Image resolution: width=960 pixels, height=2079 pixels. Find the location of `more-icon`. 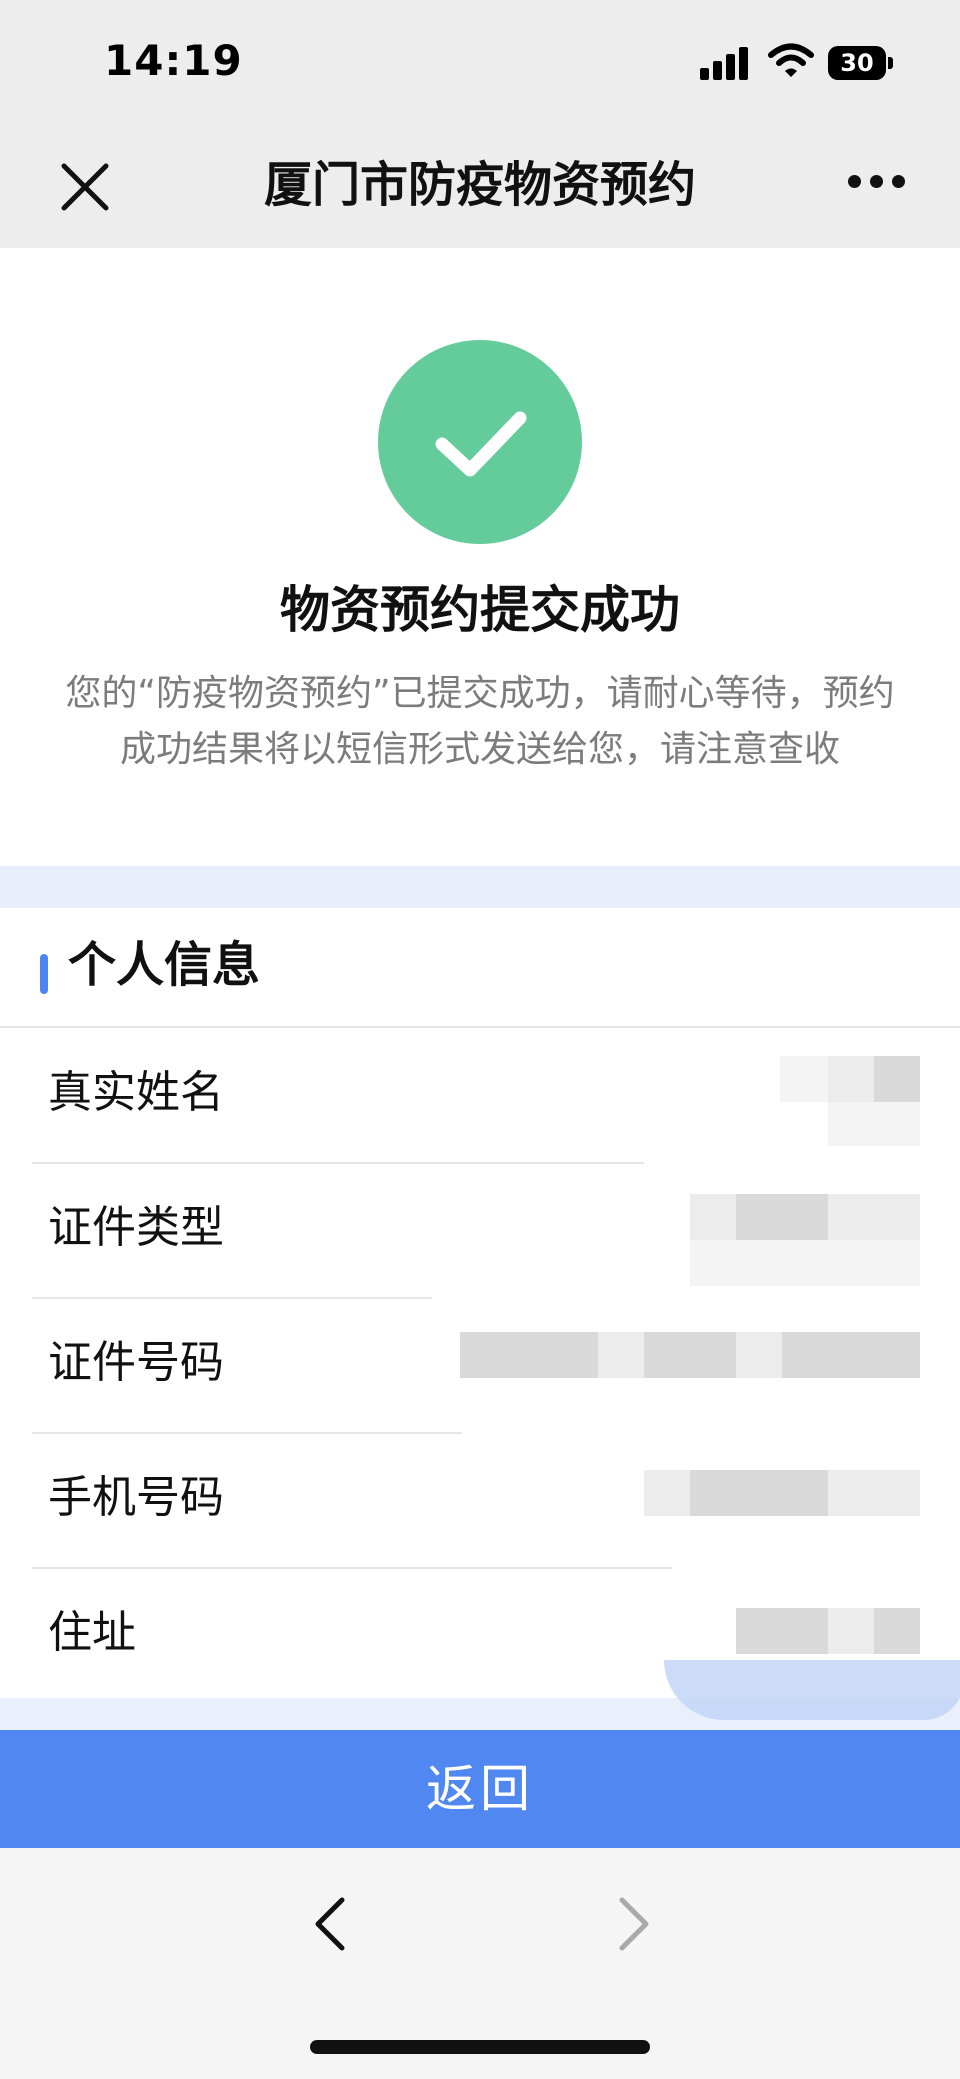

more-icon is located at coordinates (877, 182).